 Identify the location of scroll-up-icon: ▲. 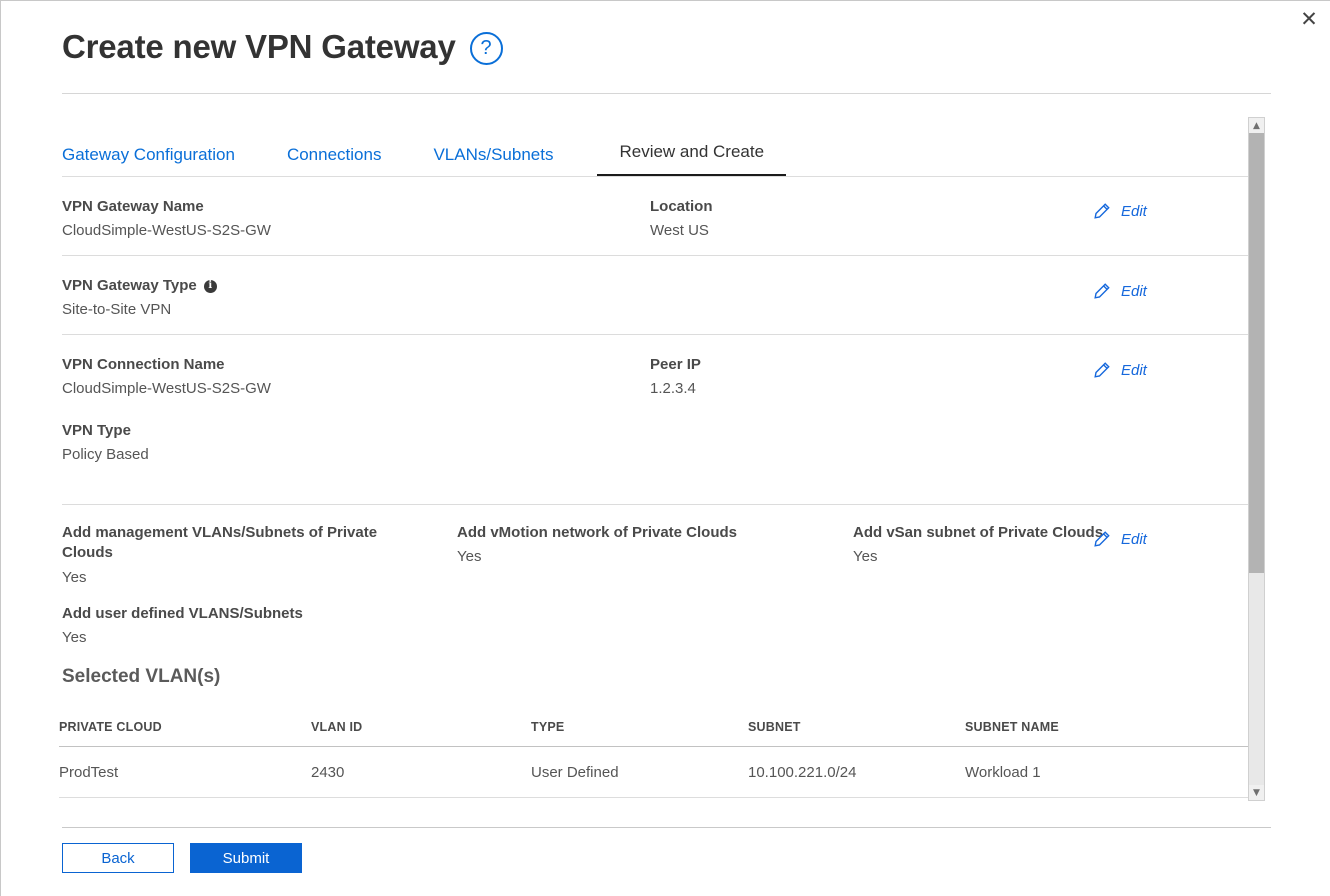
(1256, 125).